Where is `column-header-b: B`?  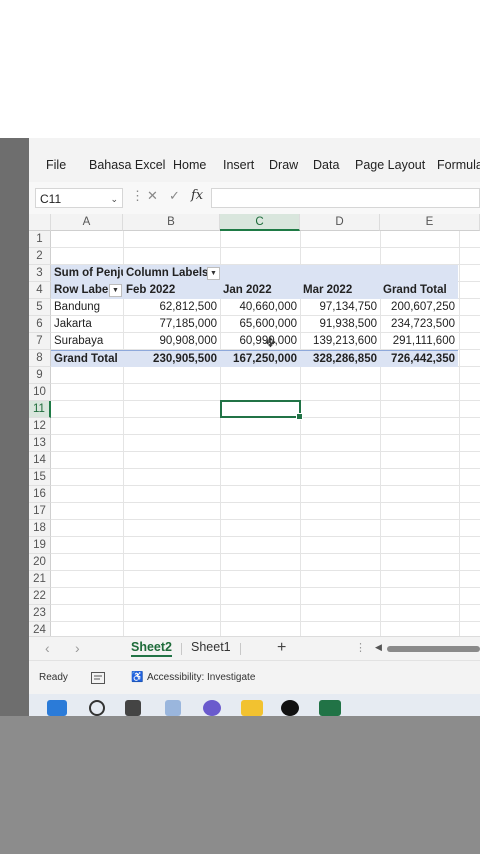
column-header-b: B is located at coordinates (171, 222).